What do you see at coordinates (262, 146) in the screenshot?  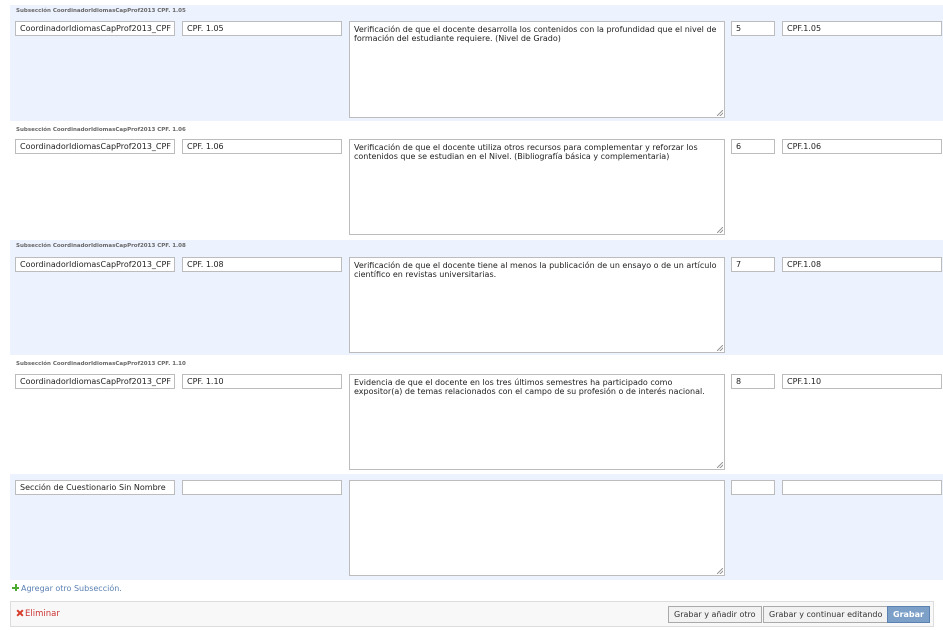 I see `code-field: CPF. 1.06` at bounding box center [262, 146].